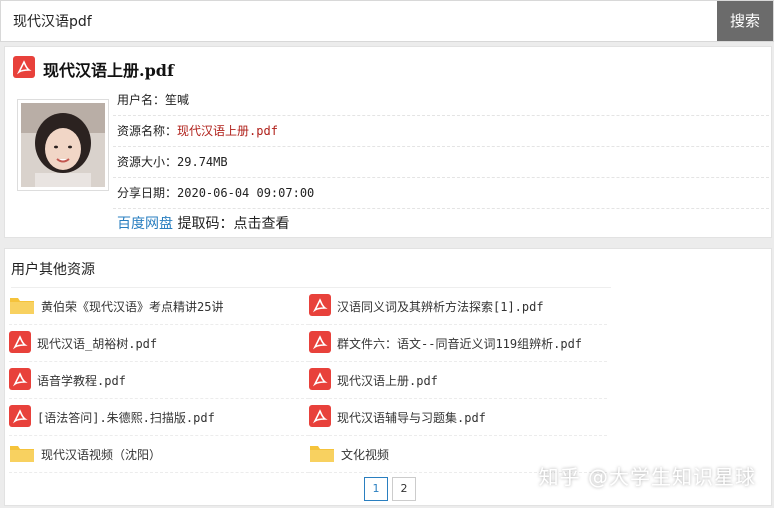 The height and width of the screenshot is (508, 774). I want to click on info-label: 资源名称：, so click(147, 131).